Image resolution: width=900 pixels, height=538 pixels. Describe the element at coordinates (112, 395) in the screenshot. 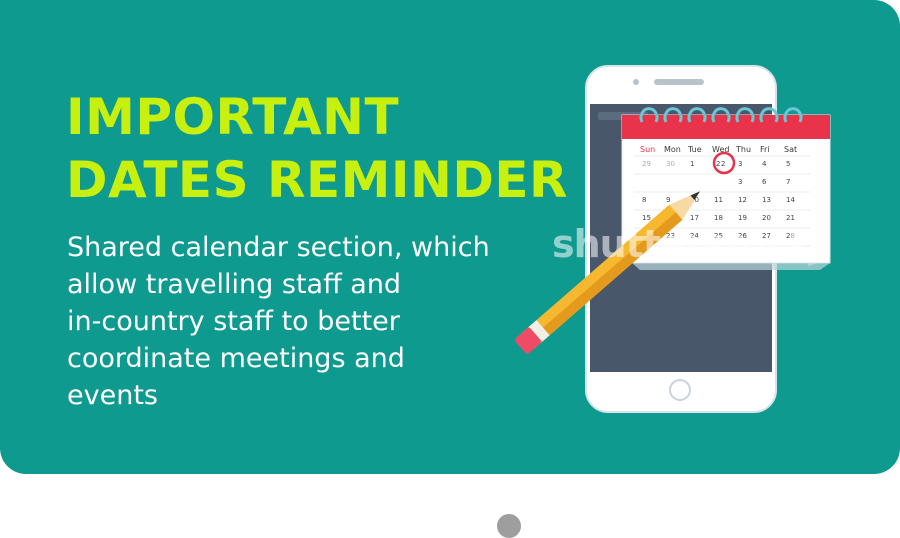

I see `description-line-5: events` at that location.